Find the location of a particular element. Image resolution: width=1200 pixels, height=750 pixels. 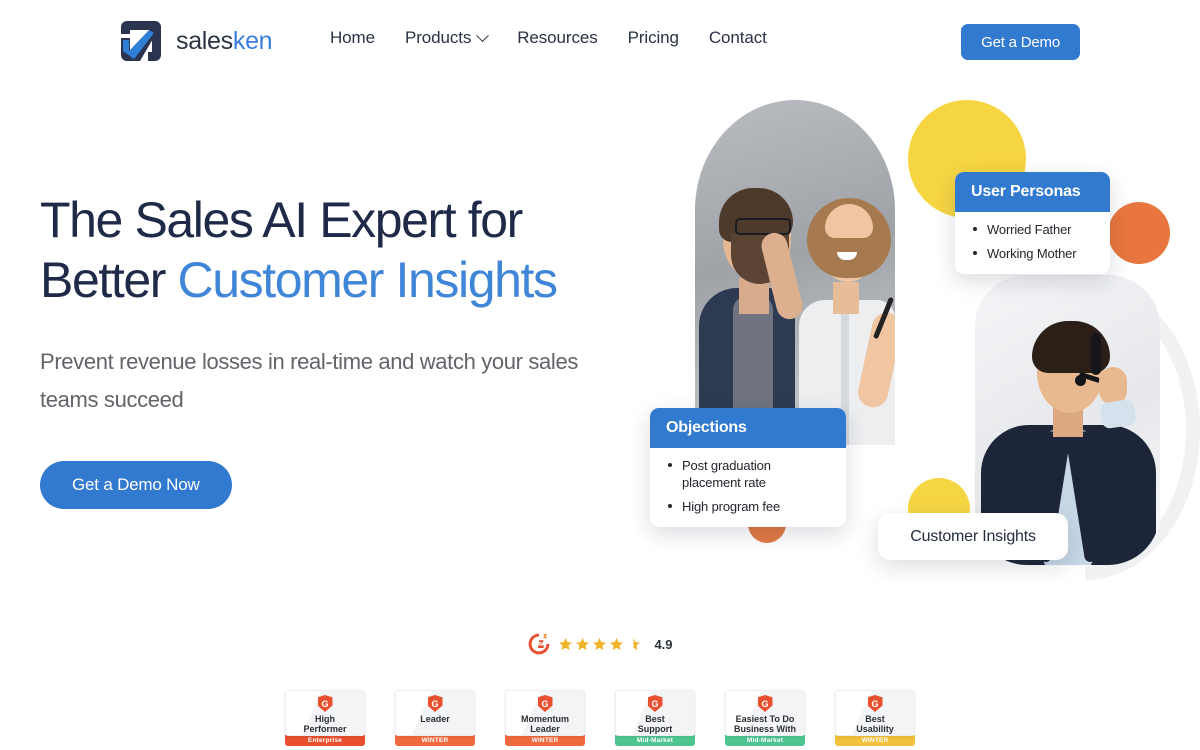

headline-line2-plain: Better is located at coordinates (109, 280).